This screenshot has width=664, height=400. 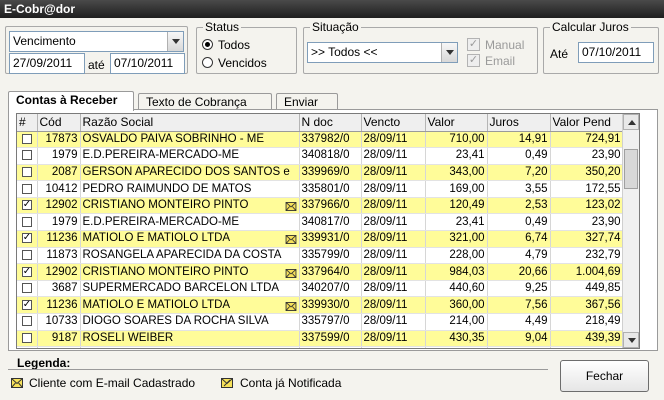 What do you see at coordinates (604, 376) in the screenshot?
I see `close-button: Fechar` at bounding box center [604, 376].